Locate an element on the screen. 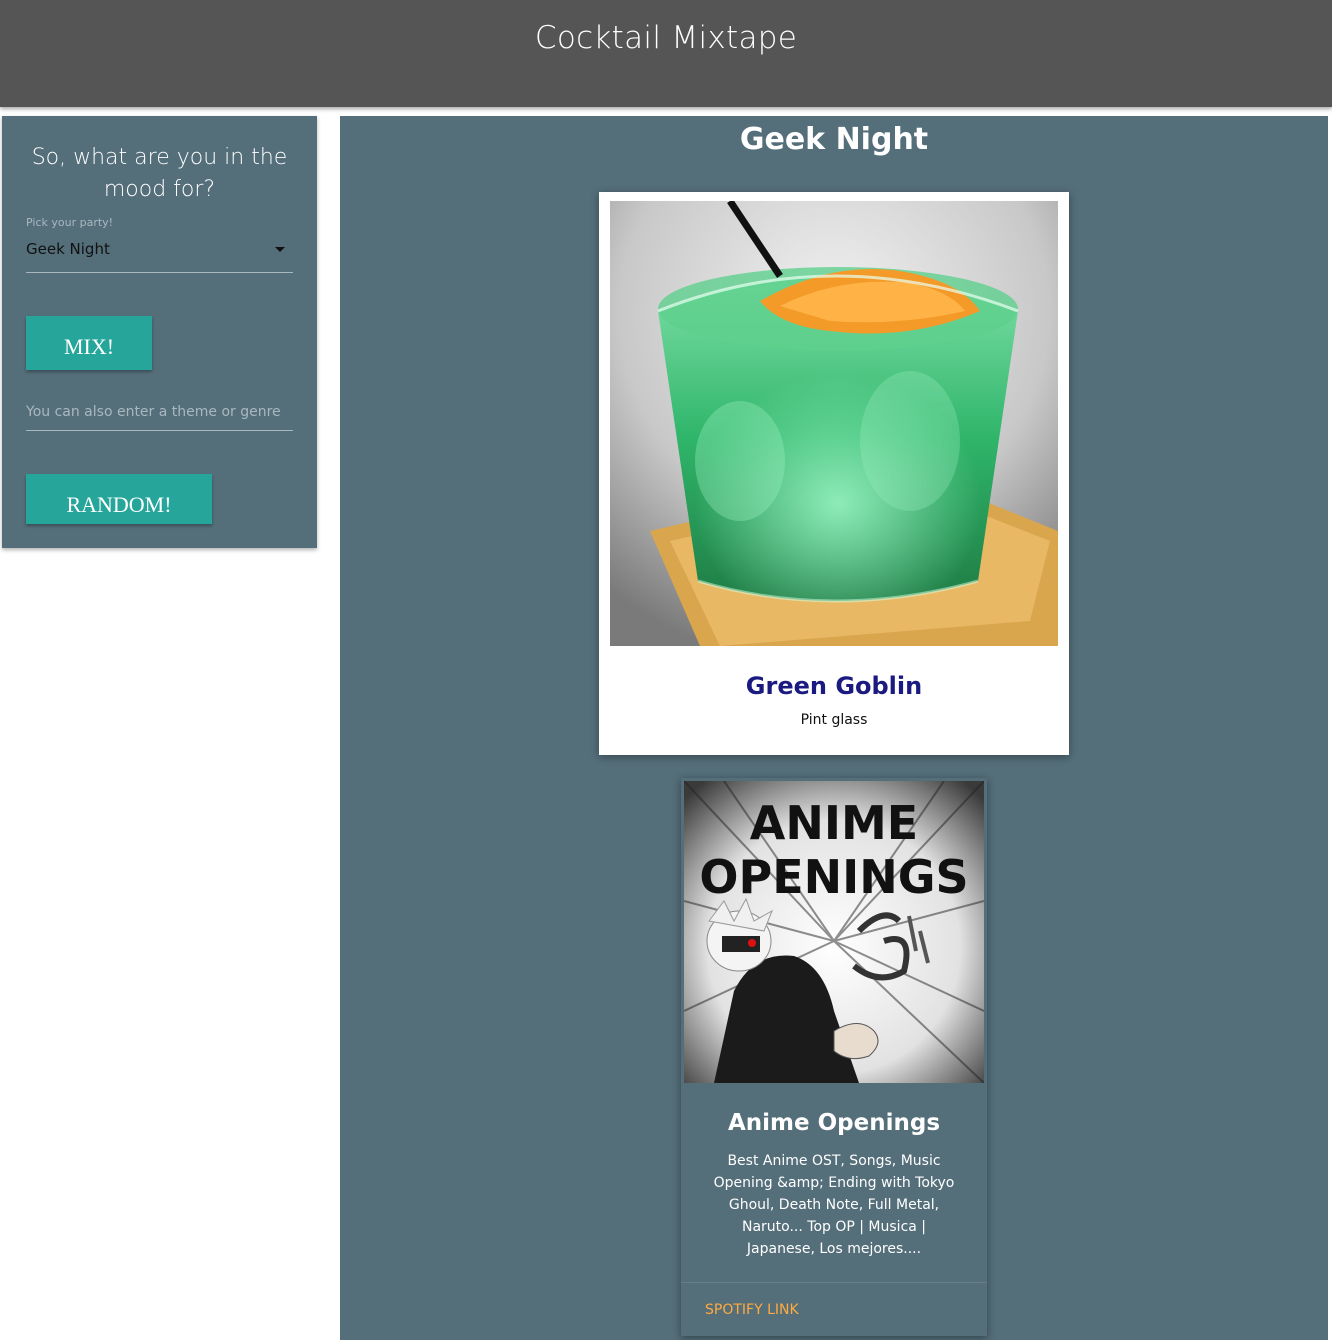  top-bar: Cocktail Mixtape is located at coordinates (666, 53).